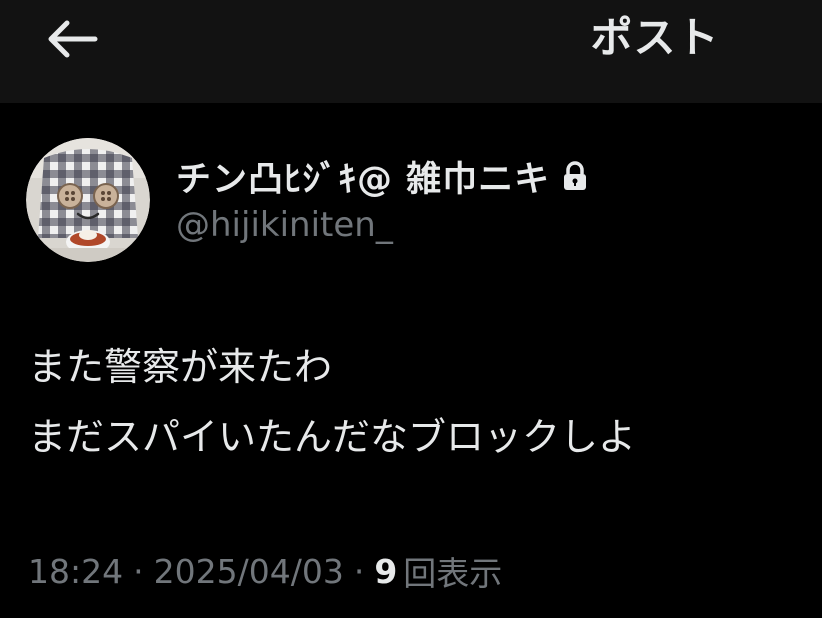 Image resolution: width=822 pixels, height=618 pixels. I want to click on views-count: 9, so click(385, 571).